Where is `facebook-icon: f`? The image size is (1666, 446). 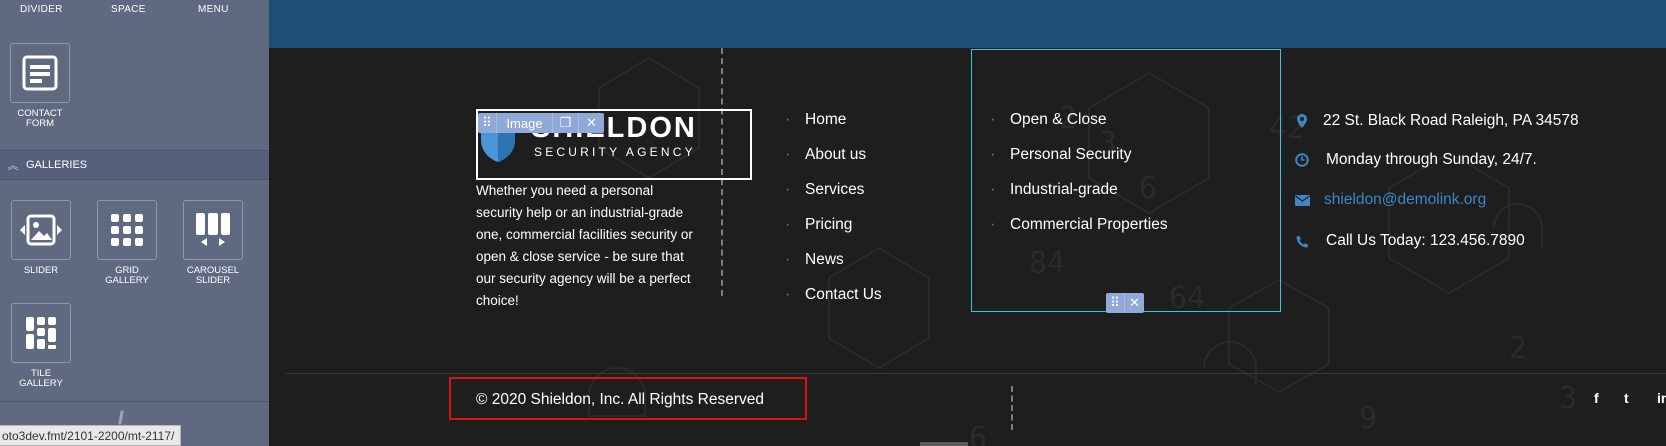
facebook-icon: f is located at coordinates (1596, 398).